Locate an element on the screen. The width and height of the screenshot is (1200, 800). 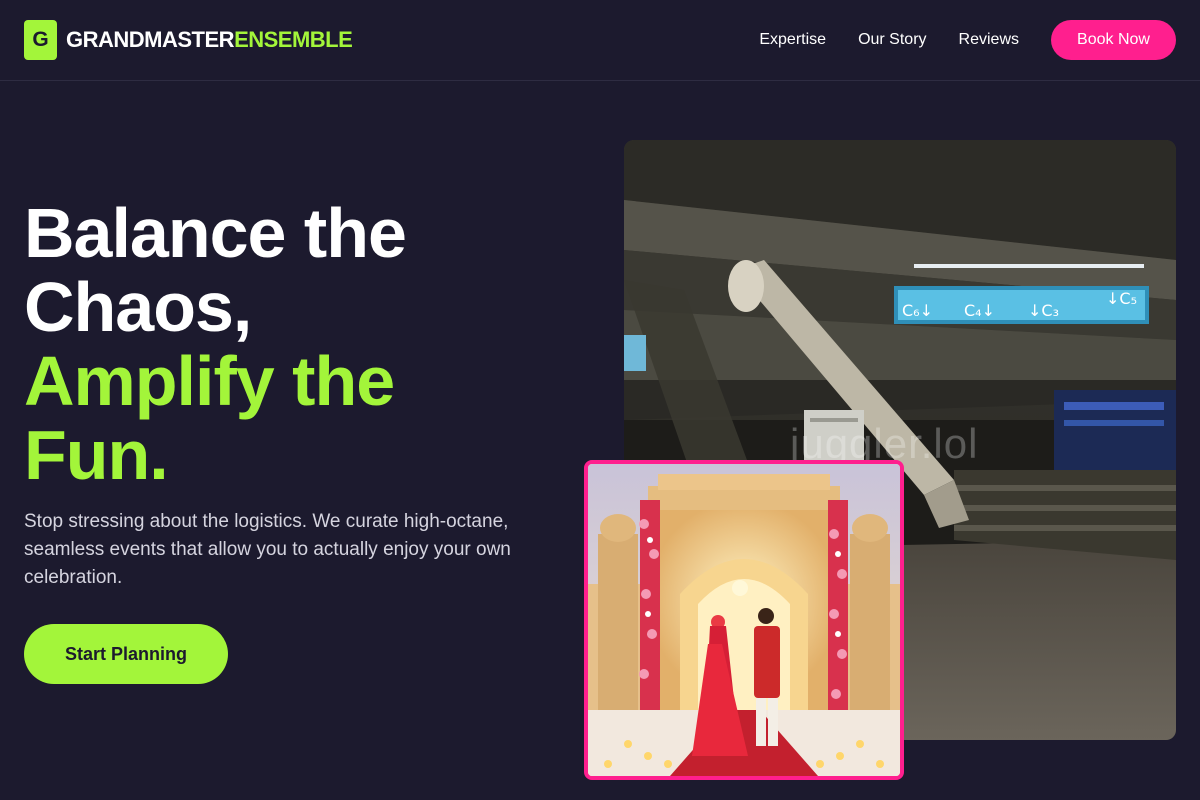
wedding-photo is located at coordinates (744, 620).